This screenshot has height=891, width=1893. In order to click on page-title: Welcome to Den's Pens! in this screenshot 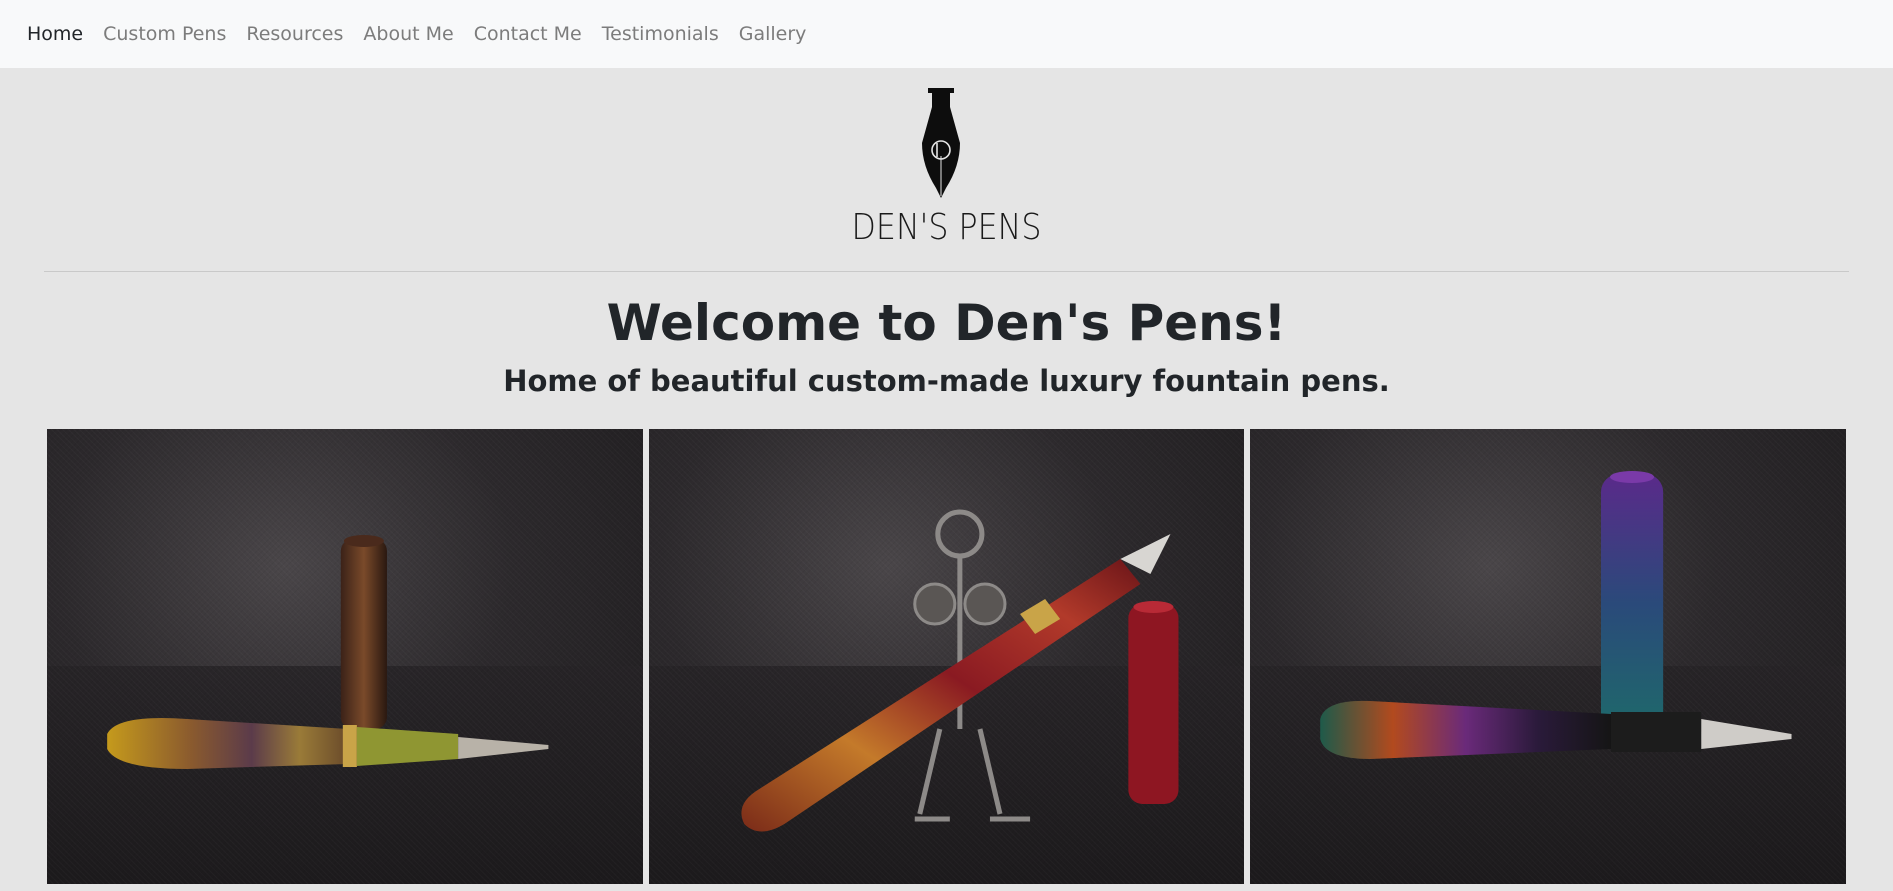, I will do `click(946, 323)`.